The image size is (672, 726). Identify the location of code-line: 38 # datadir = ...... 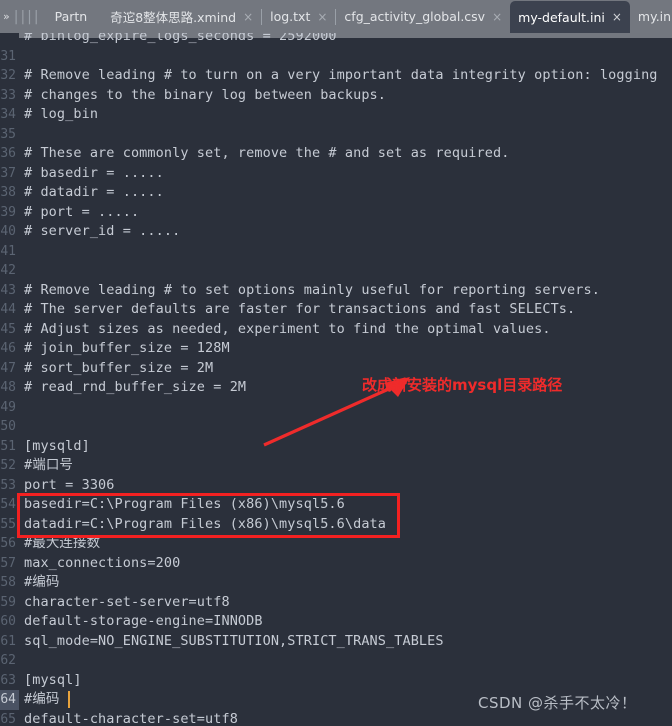
(336, 193).